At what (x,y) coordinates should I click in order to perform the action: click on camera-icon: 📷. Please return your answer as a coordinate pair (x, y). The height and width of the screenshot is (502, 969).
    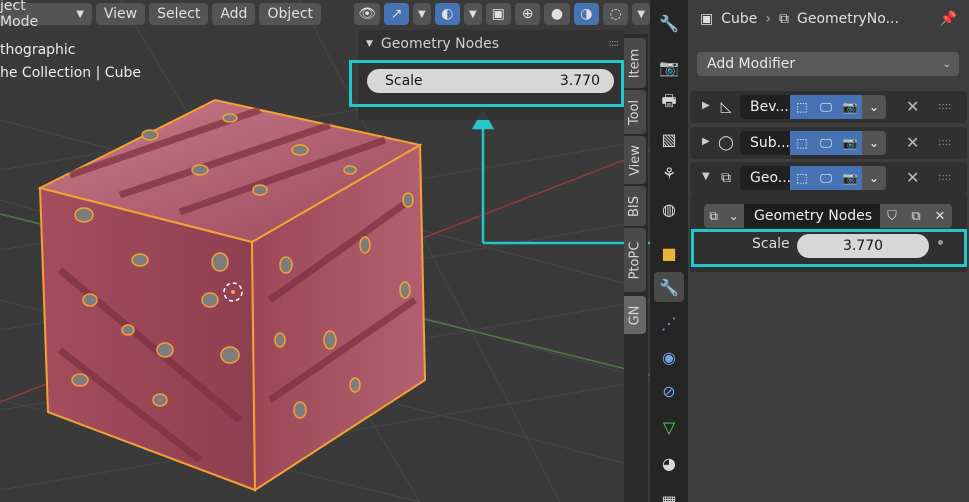
    Looking at the image, I should click on (850, 107).